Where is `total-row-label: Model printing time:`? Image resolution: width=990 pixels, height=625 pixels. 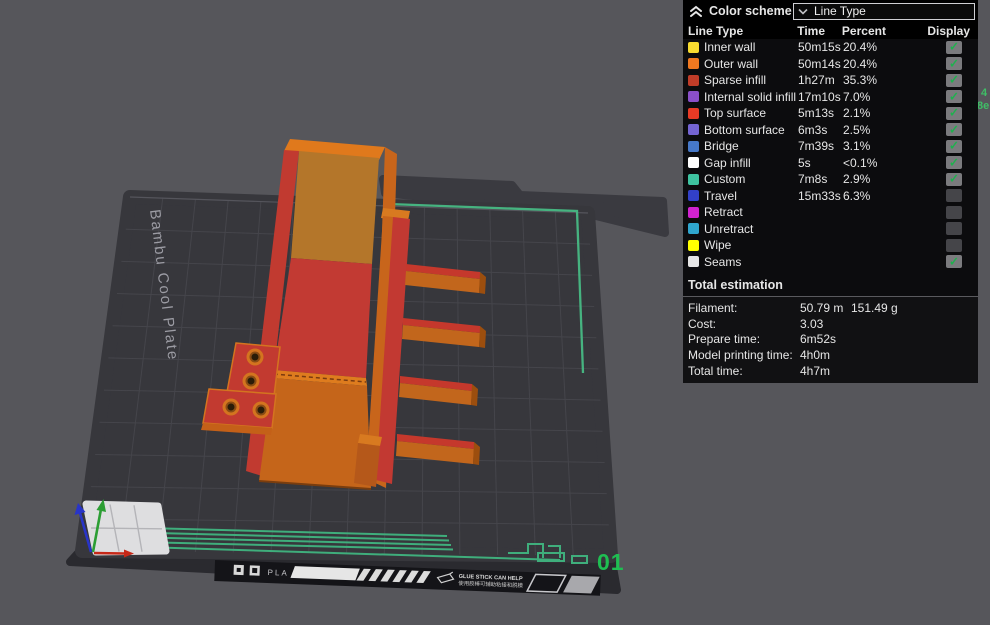
total-row-label: Model printing time: is located at coordinates (740, 355).